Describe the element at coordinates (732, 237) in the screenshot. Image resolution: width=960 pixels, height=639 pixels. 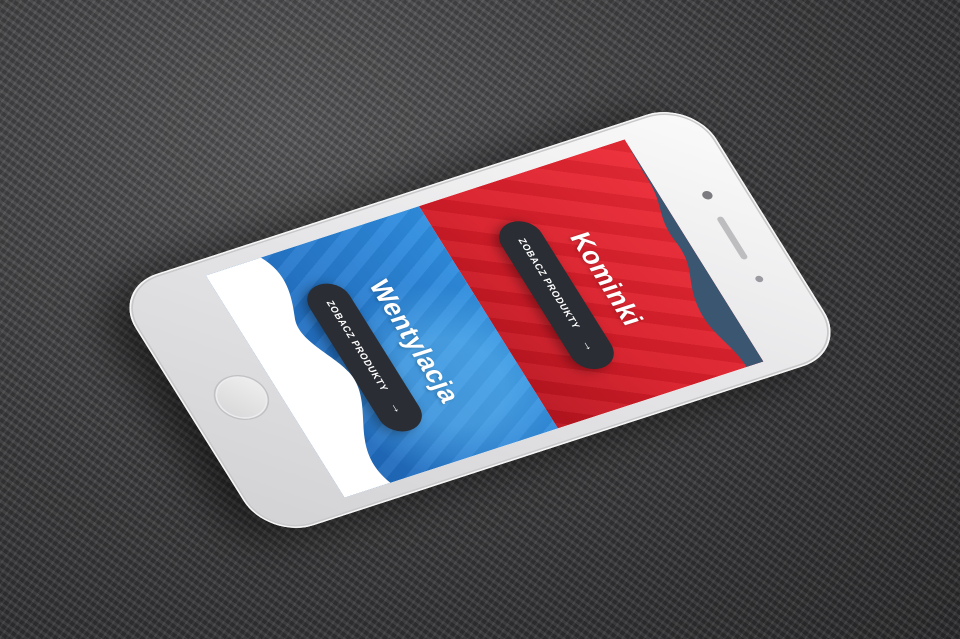
I see `earpiece-speaker` at that location.